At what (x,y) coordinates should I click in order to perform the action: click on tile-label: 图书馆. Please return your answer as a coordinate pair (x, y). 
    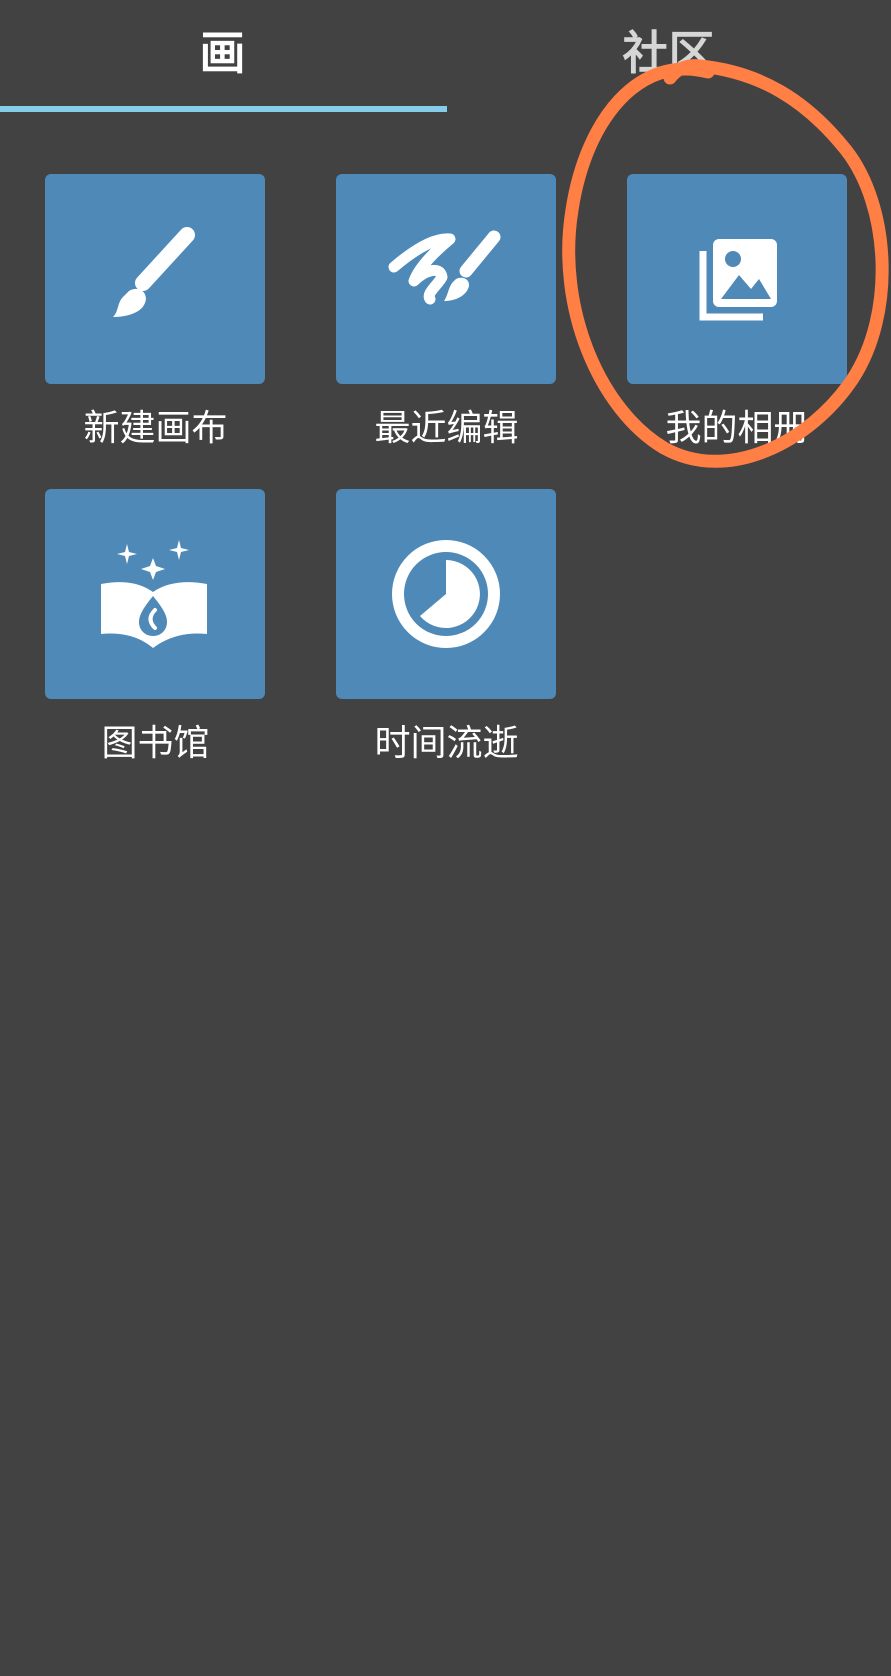
    Looking at the image, I should click on (155, 743).